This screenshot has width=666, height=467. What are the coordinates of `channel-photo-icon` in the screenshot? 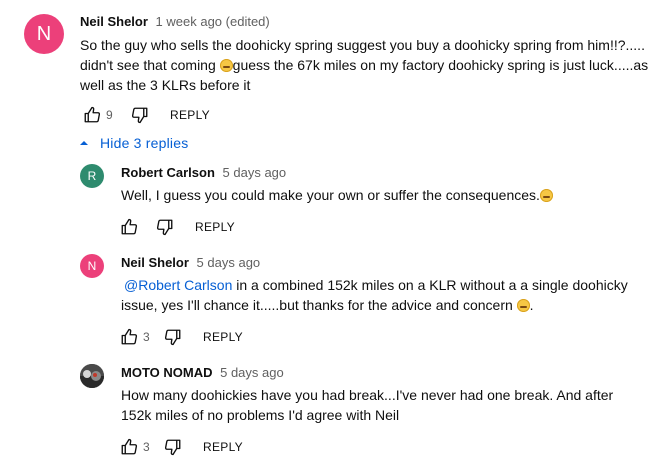 It's located at (92, 376).